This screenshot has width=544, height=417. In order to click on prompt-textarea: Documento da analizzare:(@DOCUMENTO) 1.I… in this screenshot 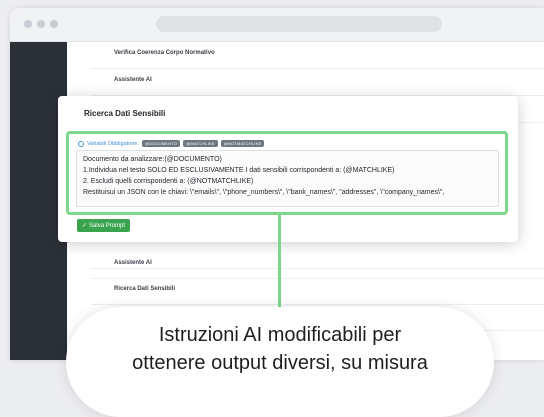, I will do `click(287, 178)`.